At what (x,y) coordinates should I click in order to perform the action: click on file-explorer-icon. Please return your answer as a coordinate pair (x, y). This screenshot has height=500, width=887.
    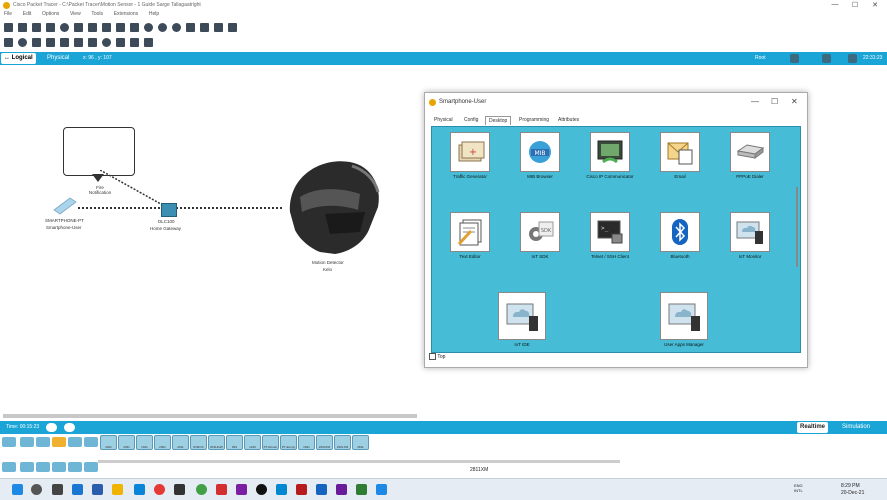
    Looking at the image, I should click on (117, 489).